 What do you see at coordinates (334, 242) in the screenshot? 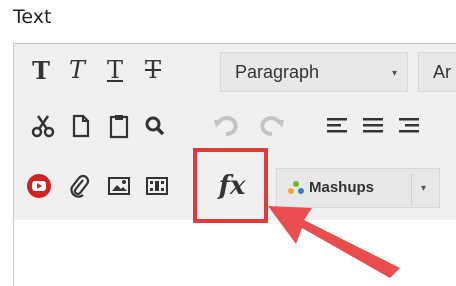
I see `callout-arrow` at bounding box center [334, 242].